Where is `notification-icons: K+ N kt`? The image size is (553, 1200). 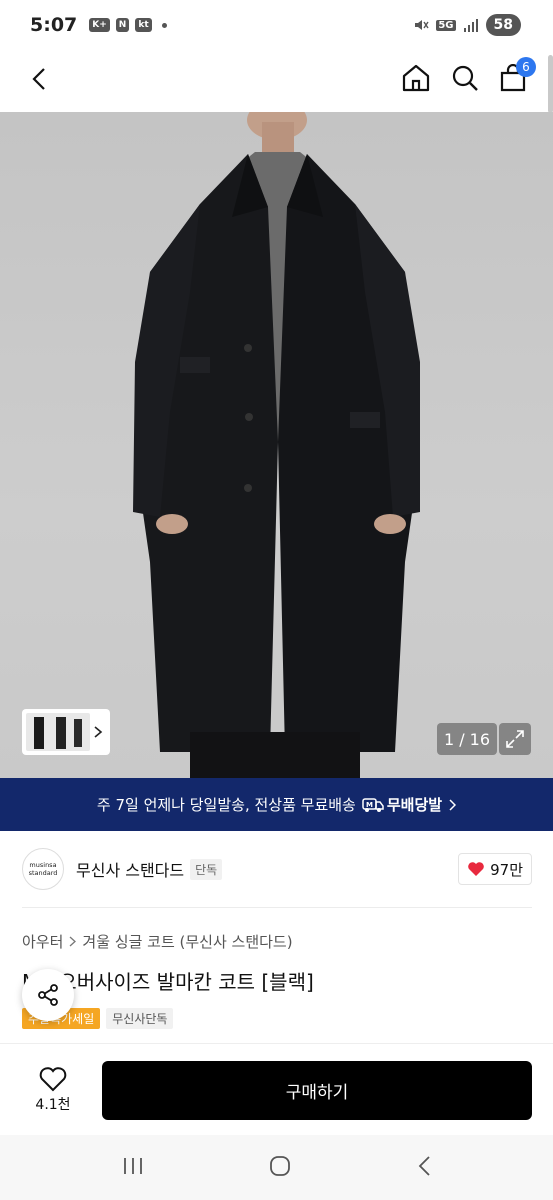
notification-icons: K+ N kt is located at coordinates (128, 25).